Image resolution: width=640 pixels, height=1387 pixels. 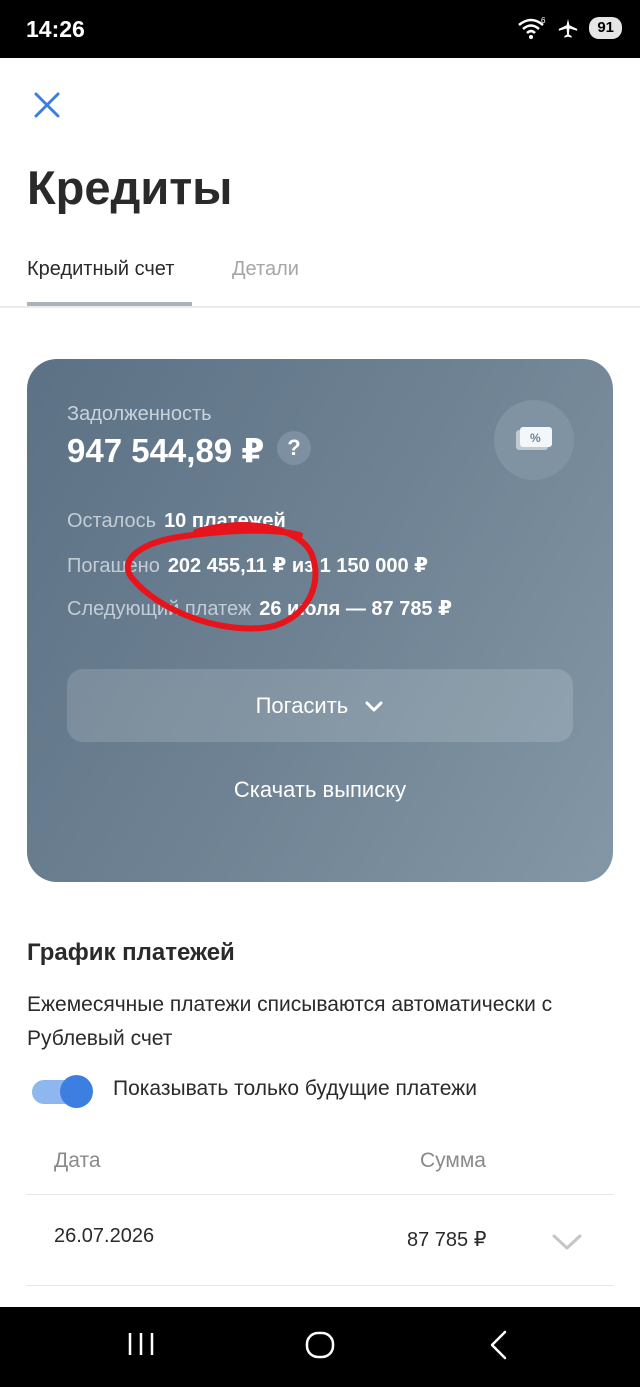 I want to click on repaid-label: Погашено, so click(x=113, y=566).